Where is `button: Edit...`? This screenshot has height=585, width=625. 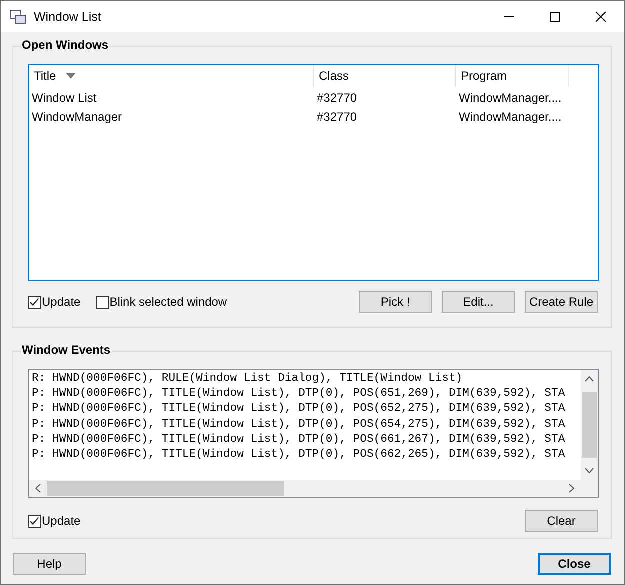
button: Edit... is located at coordinates (478, 302).